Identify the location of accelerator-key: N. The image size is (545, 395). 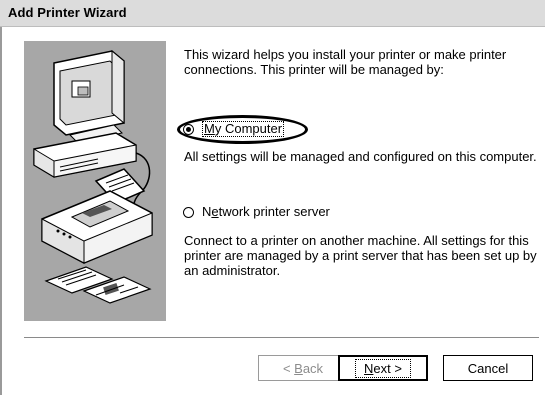
(369, 368).